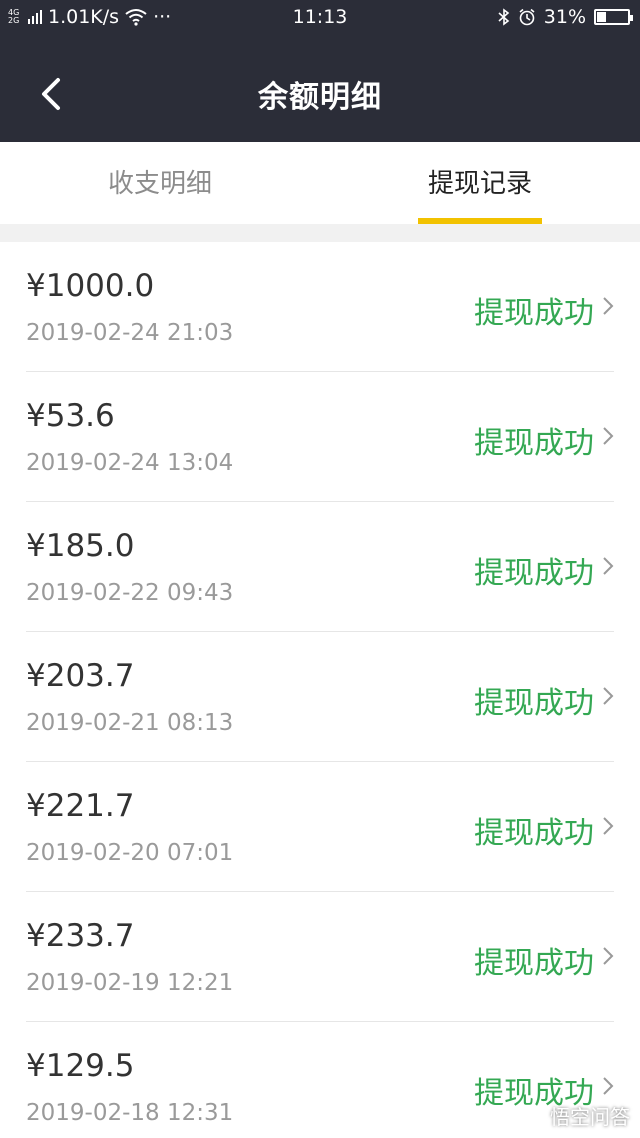  What do you see at coordinates (534, 1116) in the screenshot?
I see `speech-bubble-icon` at bounding box center [534, 1116].